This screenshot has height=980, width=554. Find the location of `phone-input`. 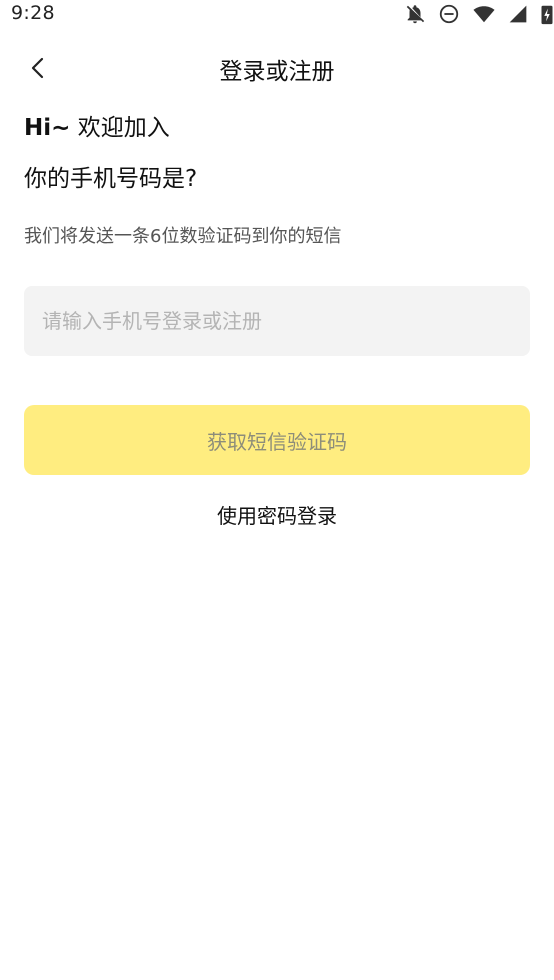

phone-input is located at coordinates (277, 321).